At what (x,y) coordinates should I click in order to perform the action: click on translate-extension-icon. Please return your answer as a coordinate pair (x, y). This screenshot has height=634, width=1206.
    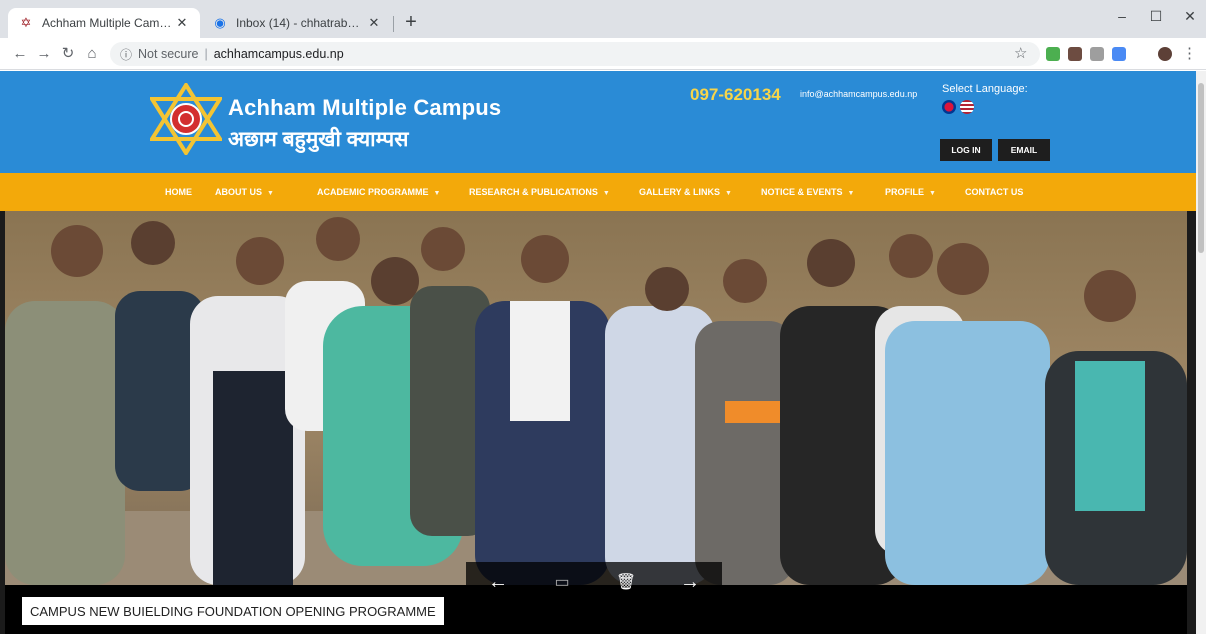
    Looking at the image, I should click on (1119, 54).